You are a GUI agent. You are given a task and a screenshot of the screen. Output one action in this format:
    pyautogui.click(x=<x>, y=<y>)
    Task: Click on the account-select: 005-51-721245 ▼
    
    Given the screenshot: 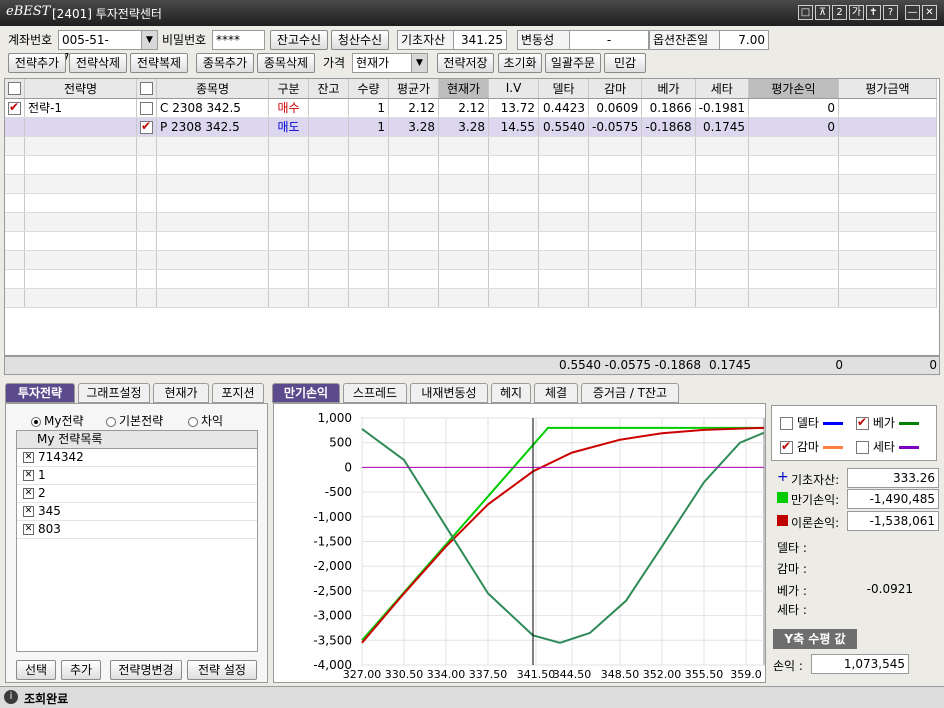 What is the action you would take?
    pyautogui.click(x=108, y=47)
    